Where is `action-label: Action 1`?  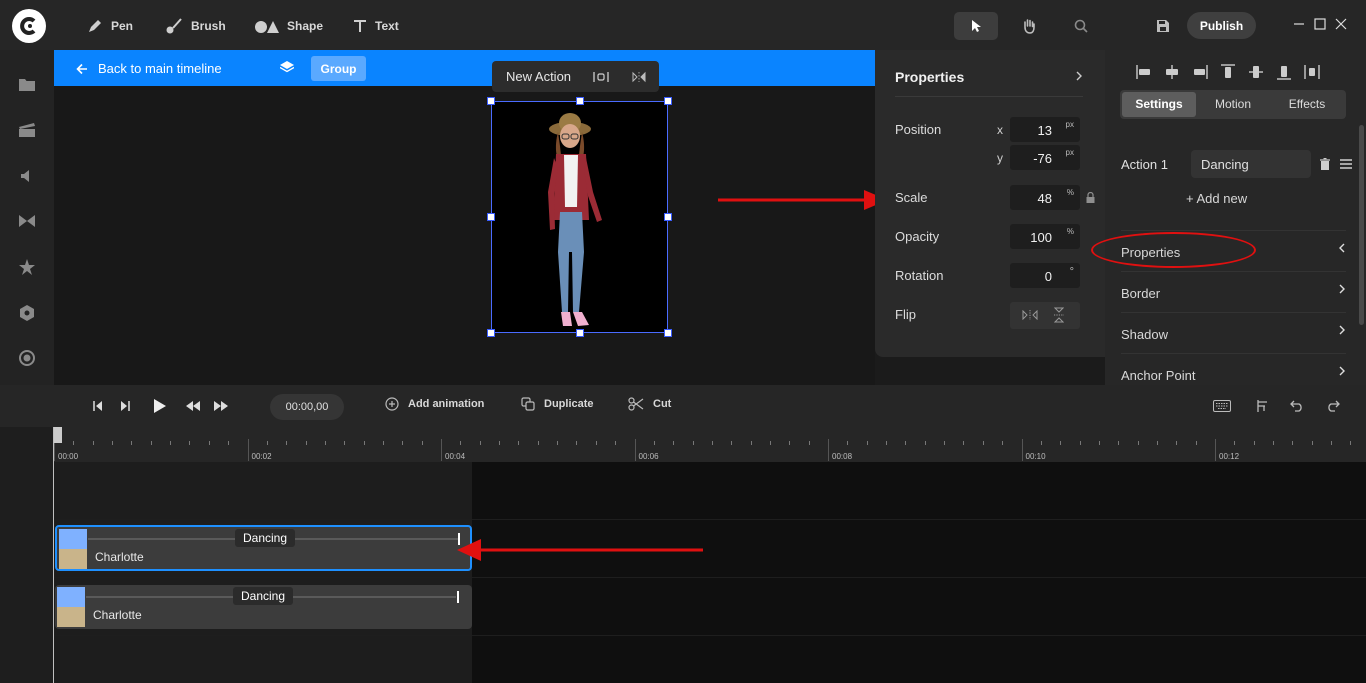 action-label: Action 1 is located at coordinates (1144, 164).